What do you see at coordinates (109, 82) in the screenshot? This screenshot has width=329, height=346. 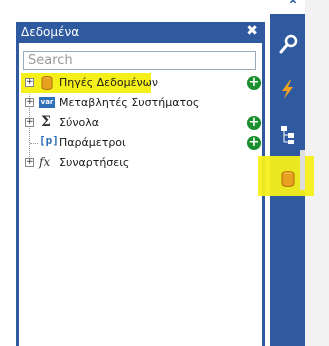 I see `tree-item-label: Πηγές Δεδομένων` at bounding box center [109, 82].